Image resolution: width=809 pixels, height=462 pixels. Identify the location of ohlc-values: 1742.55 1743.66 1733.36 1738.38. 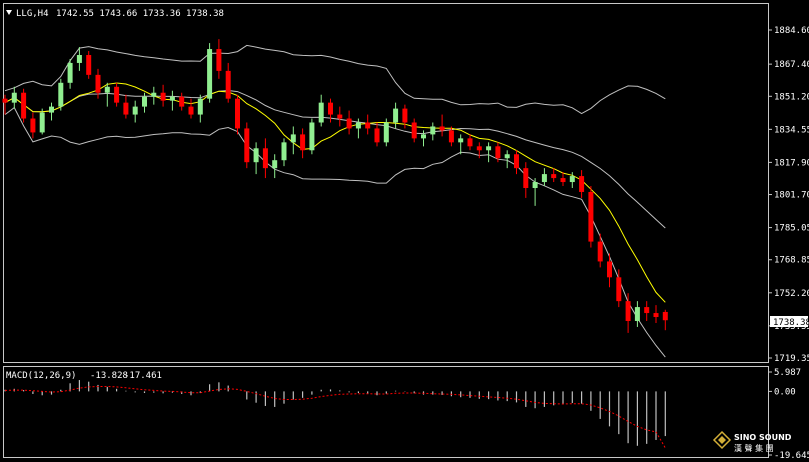
(140, 14).